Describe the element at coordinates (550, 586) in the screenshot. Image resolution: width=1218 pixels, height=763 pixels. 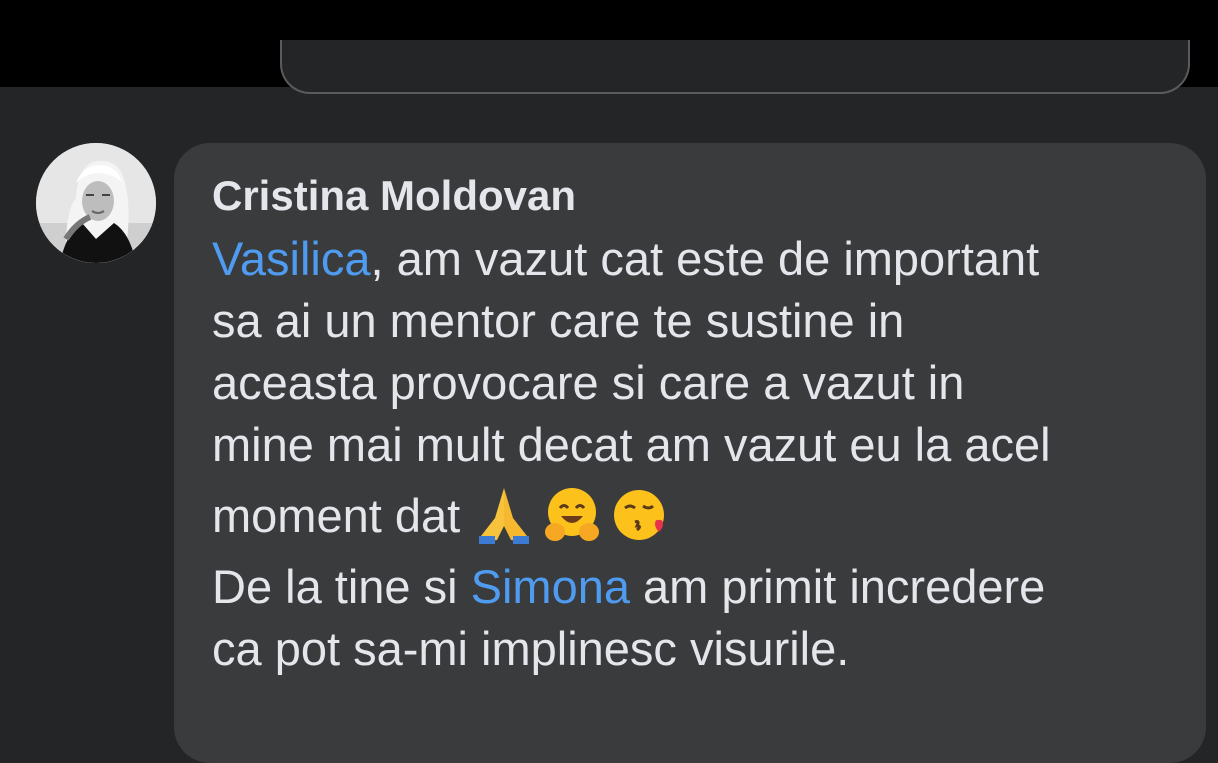
I see `mention-link: Simona` at that location.